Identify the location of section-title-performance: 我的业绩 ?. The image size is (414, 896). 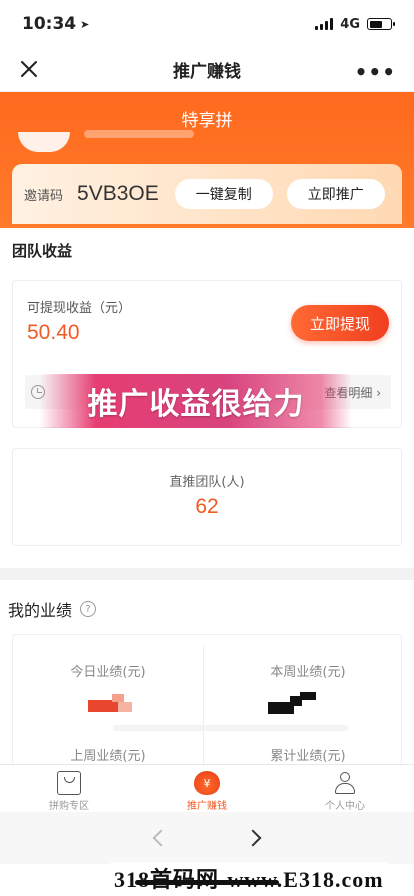
(52, 609).